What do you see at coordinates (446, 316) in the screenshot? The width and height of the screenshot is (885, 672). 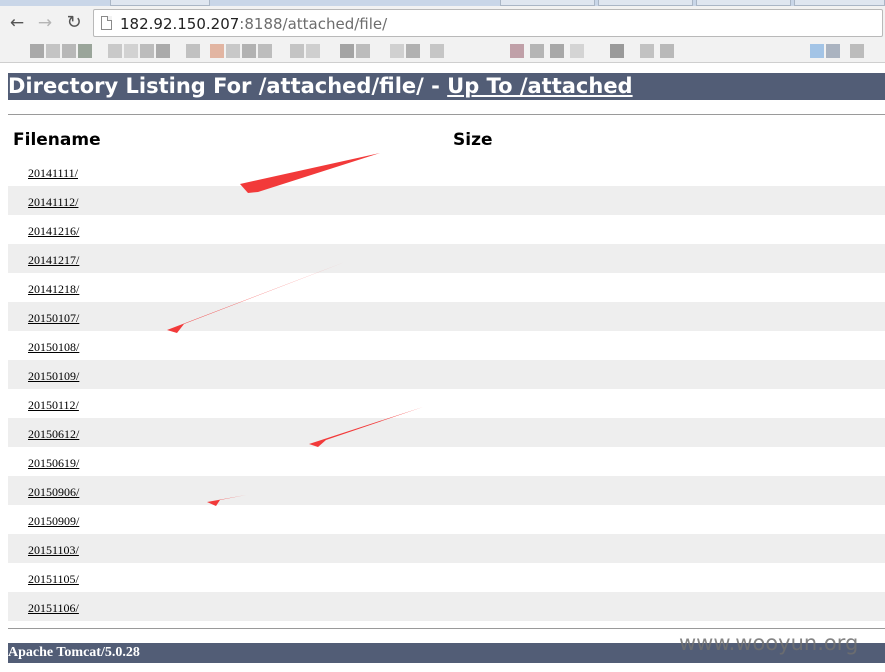 I see `table-row: 20150107/` at bounding box center [446, 316].